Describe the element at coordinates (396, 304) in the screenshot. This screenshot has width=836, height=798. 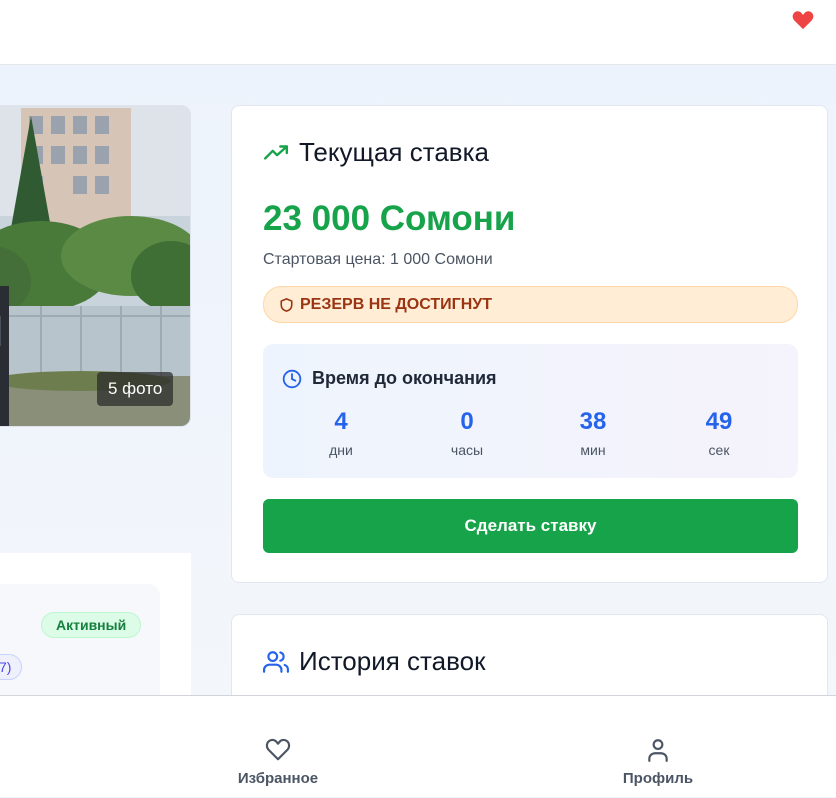
I see `reserve-label: РЕЗЕРВ НЕ ДОСТИГНУТ` at that location.